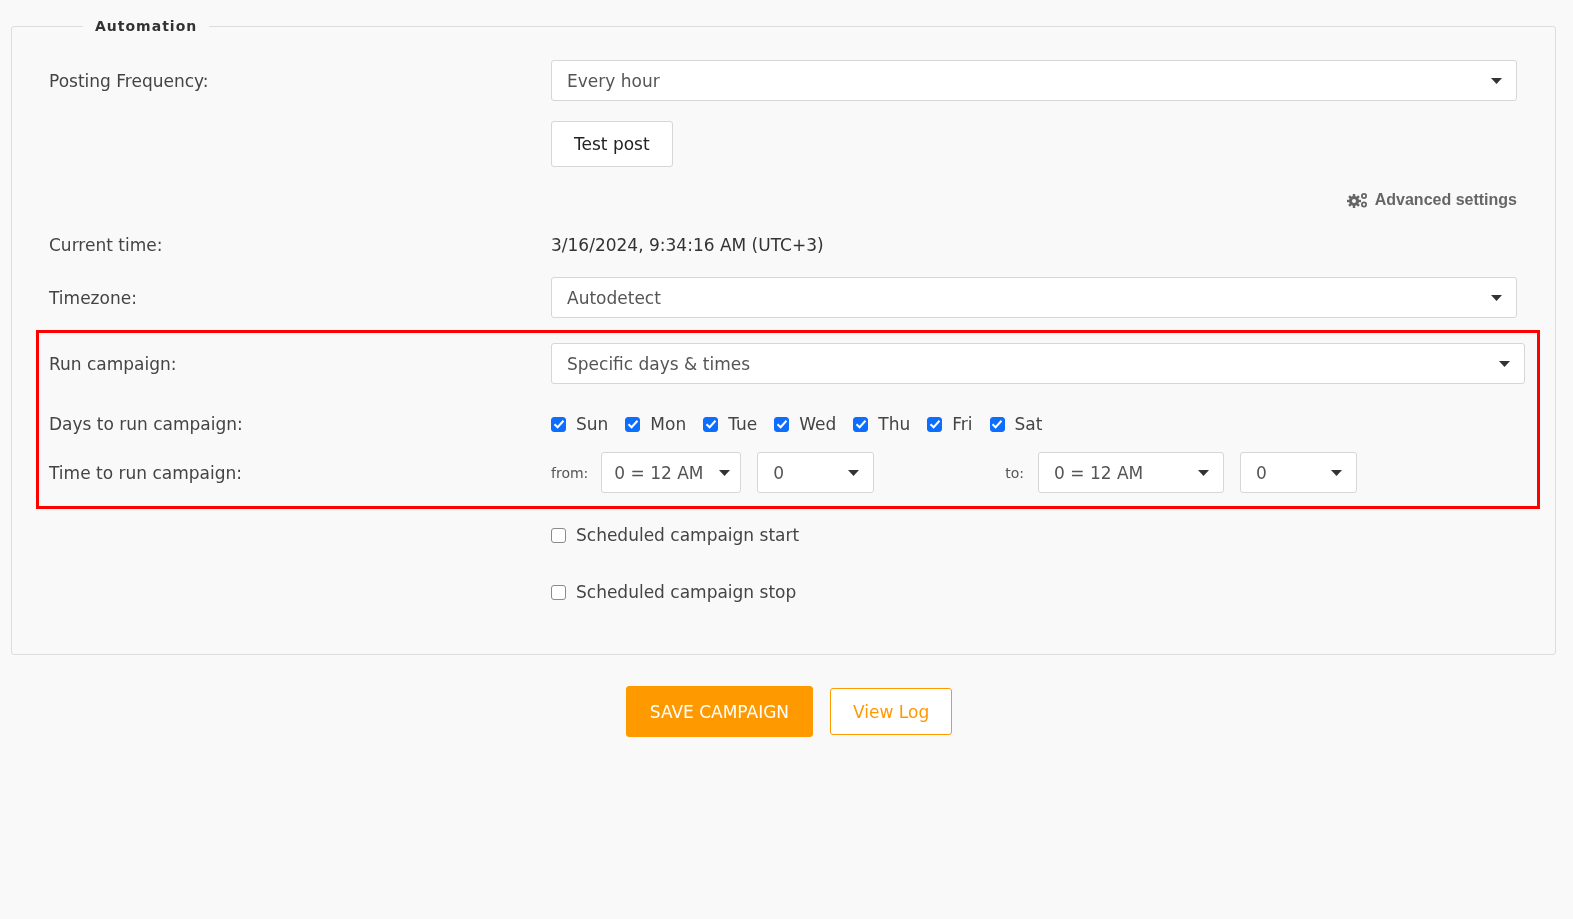  Describe the element at coordinates (1015, 472) in the screenshot. I see `to-label: to:` at that location.